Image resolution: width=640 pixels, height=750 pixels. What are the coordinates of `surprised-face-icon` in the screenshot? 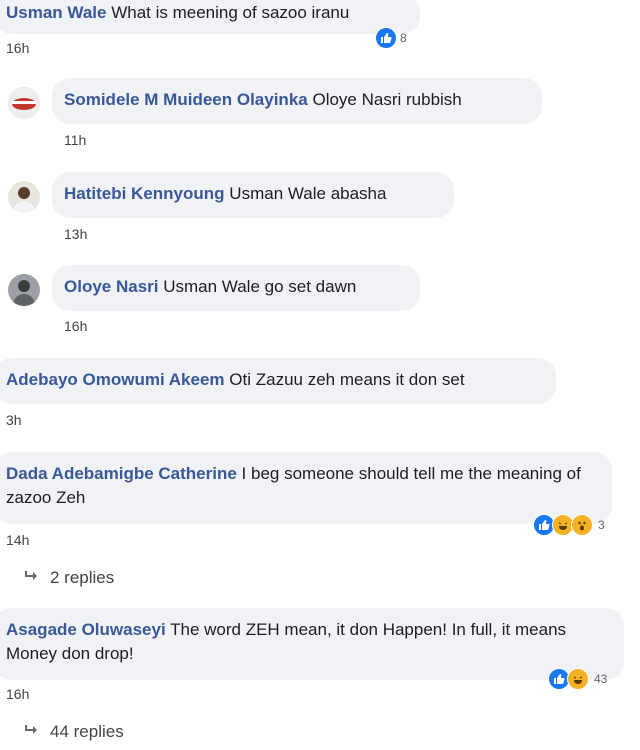 It's located at (582, 525).